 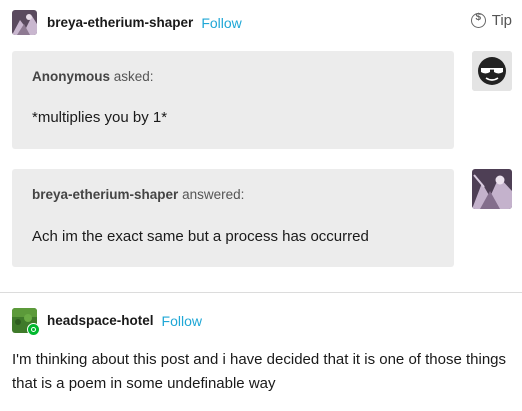 What do you see at coordinates (478, 20) in the screenshot?
I see `coin-icon` at bounding box center [478, 20].